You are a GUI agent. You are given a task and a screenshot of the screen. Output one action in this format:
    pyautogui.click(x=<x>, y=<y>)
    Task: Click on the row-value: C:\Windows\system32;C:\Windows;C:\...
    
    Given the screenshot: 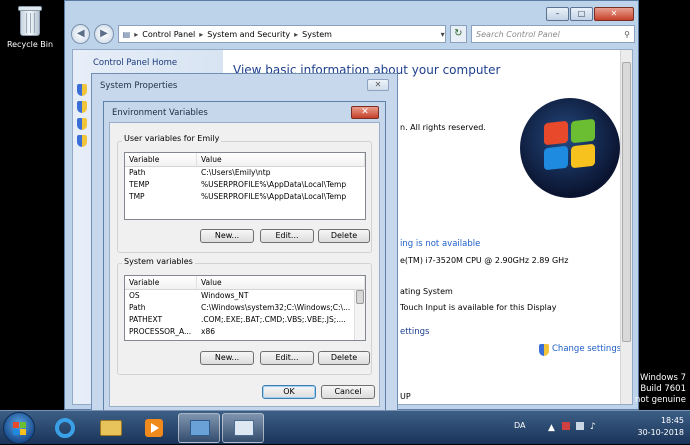 What is the action you would take?
    pyautogui.click(x=276, y=307)
    